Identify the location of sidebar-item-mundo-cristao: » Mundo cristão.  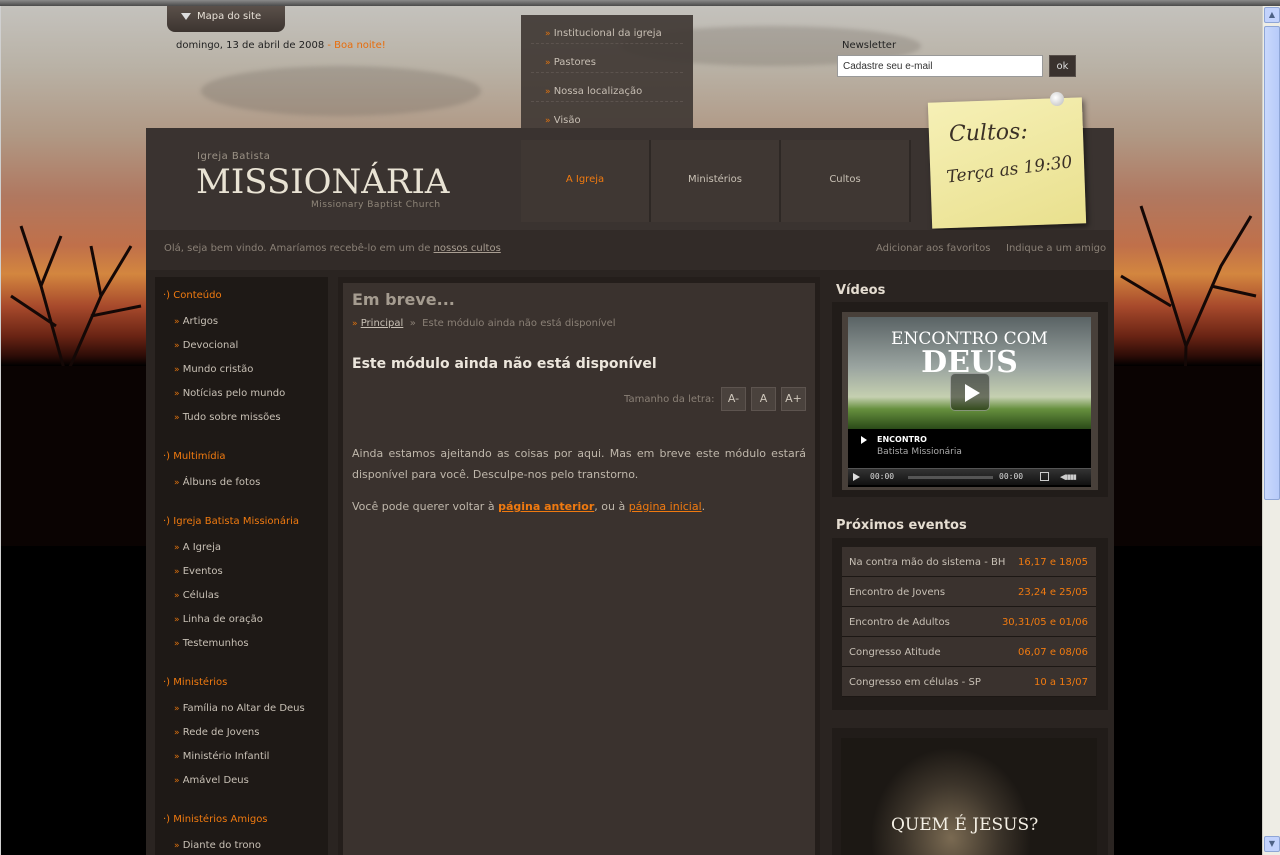
(213, 369).